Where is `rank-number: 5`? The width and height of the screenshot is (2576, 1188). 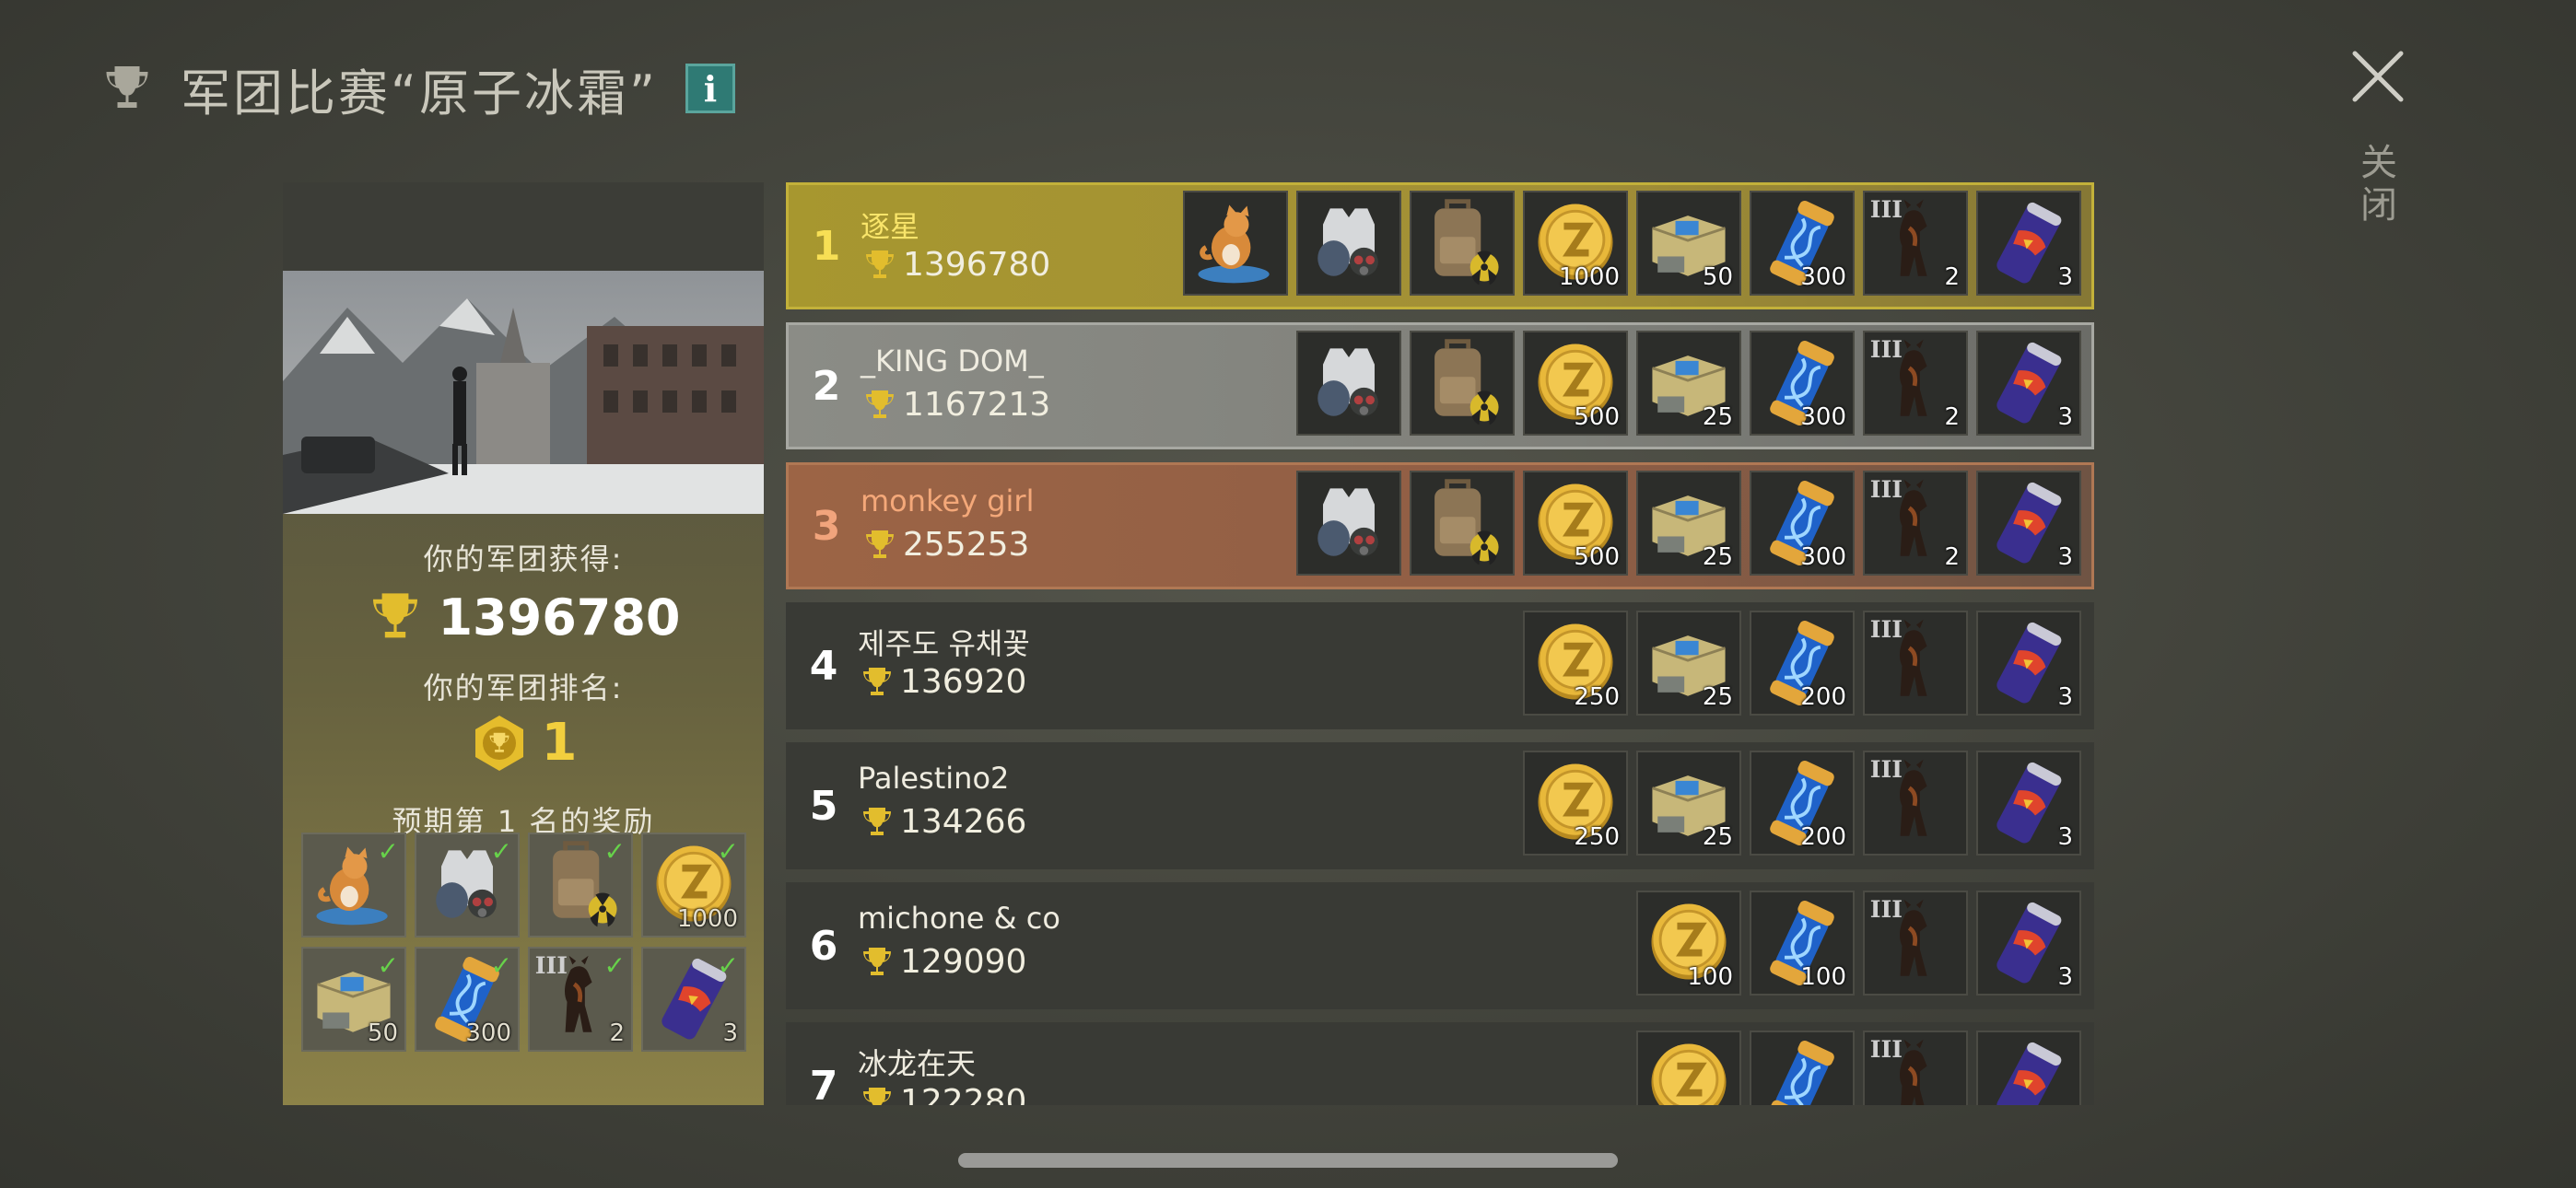
rank-number: 5 is located at coordinates (823, 806).